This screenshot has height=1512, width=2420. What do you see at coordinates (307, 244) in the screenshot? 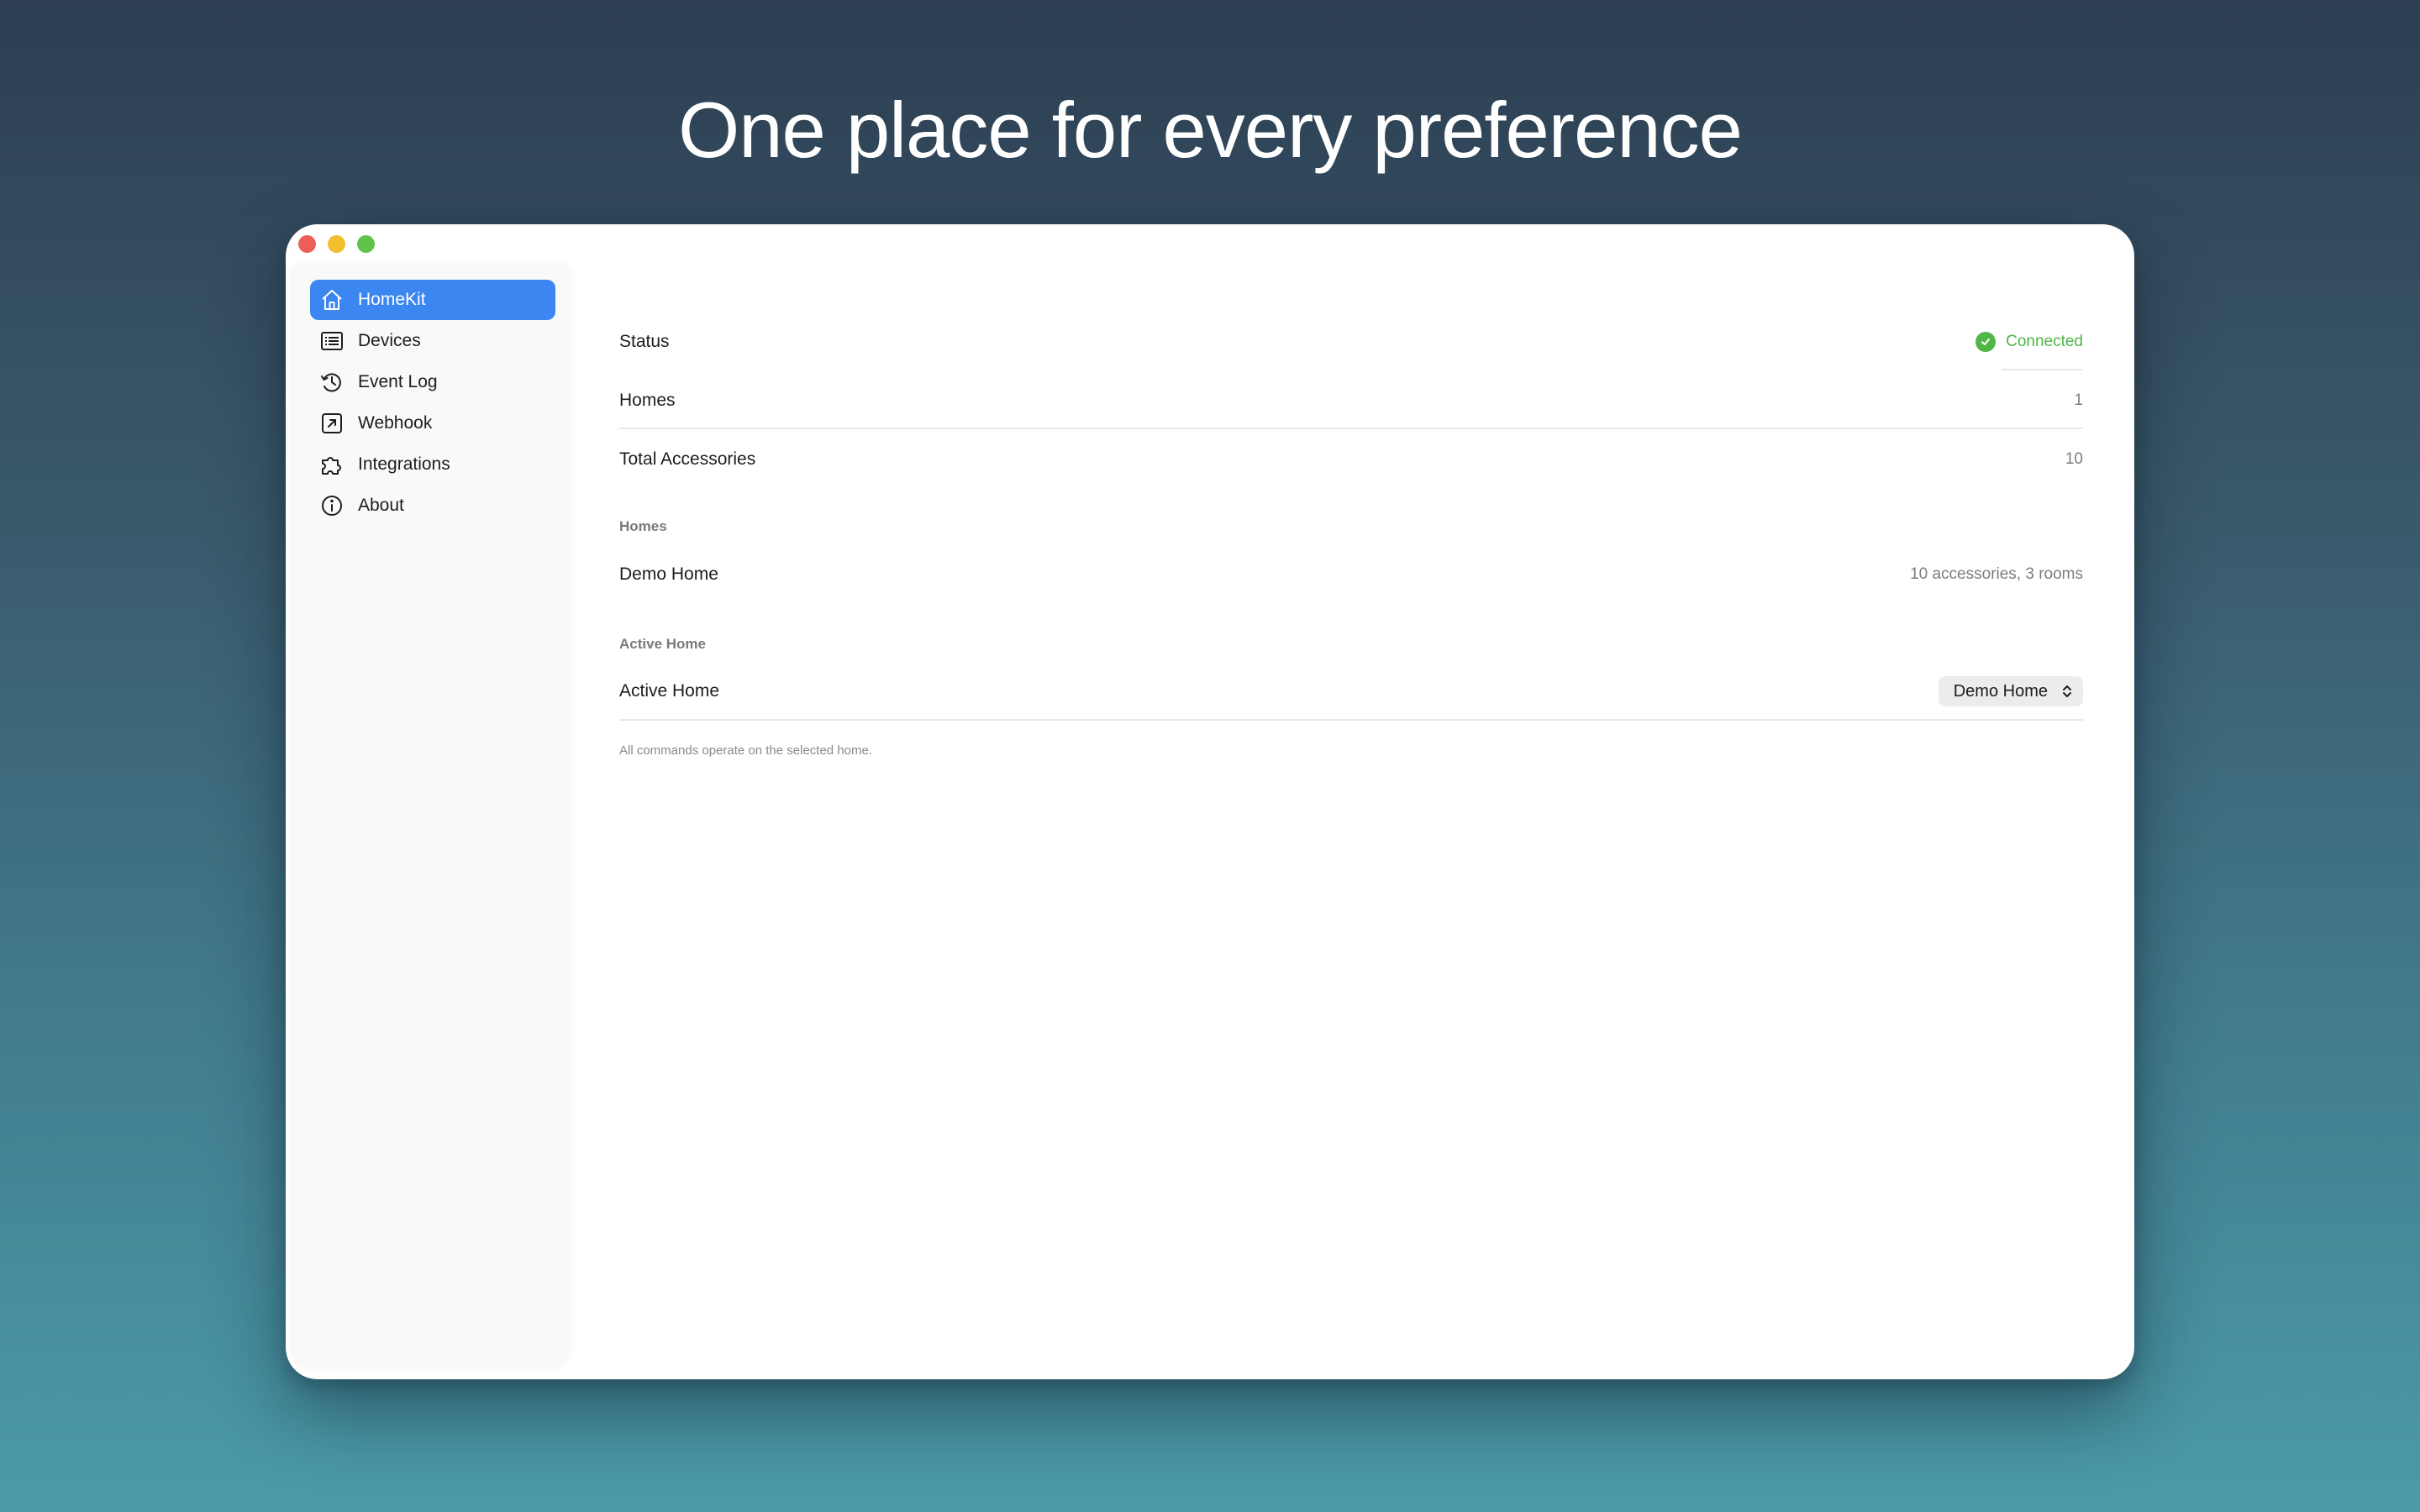
I see `close-window-button` at bounding box center [307, 244].